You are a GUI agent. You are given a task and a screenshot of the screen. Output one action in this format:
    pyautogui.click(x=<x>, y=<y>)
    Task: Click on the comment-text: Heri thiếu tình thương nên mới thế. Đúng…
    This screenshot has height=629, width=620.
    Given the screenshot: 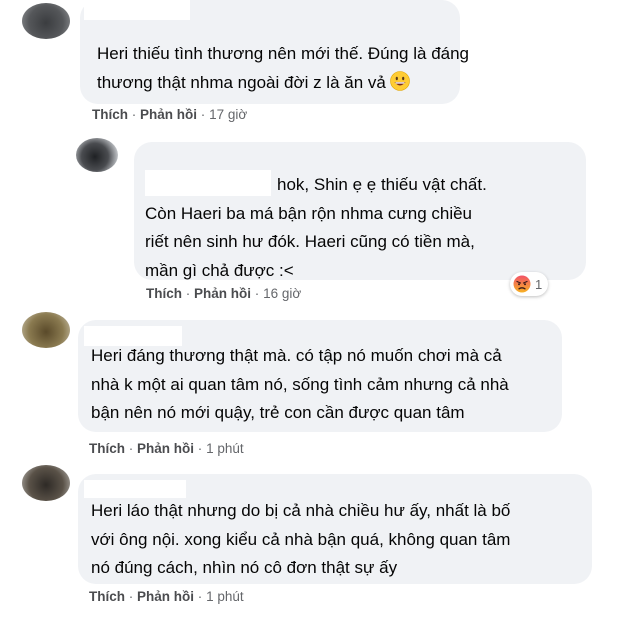 What is the action you would take?
    pyautogui.click(x=283, y=70)
    